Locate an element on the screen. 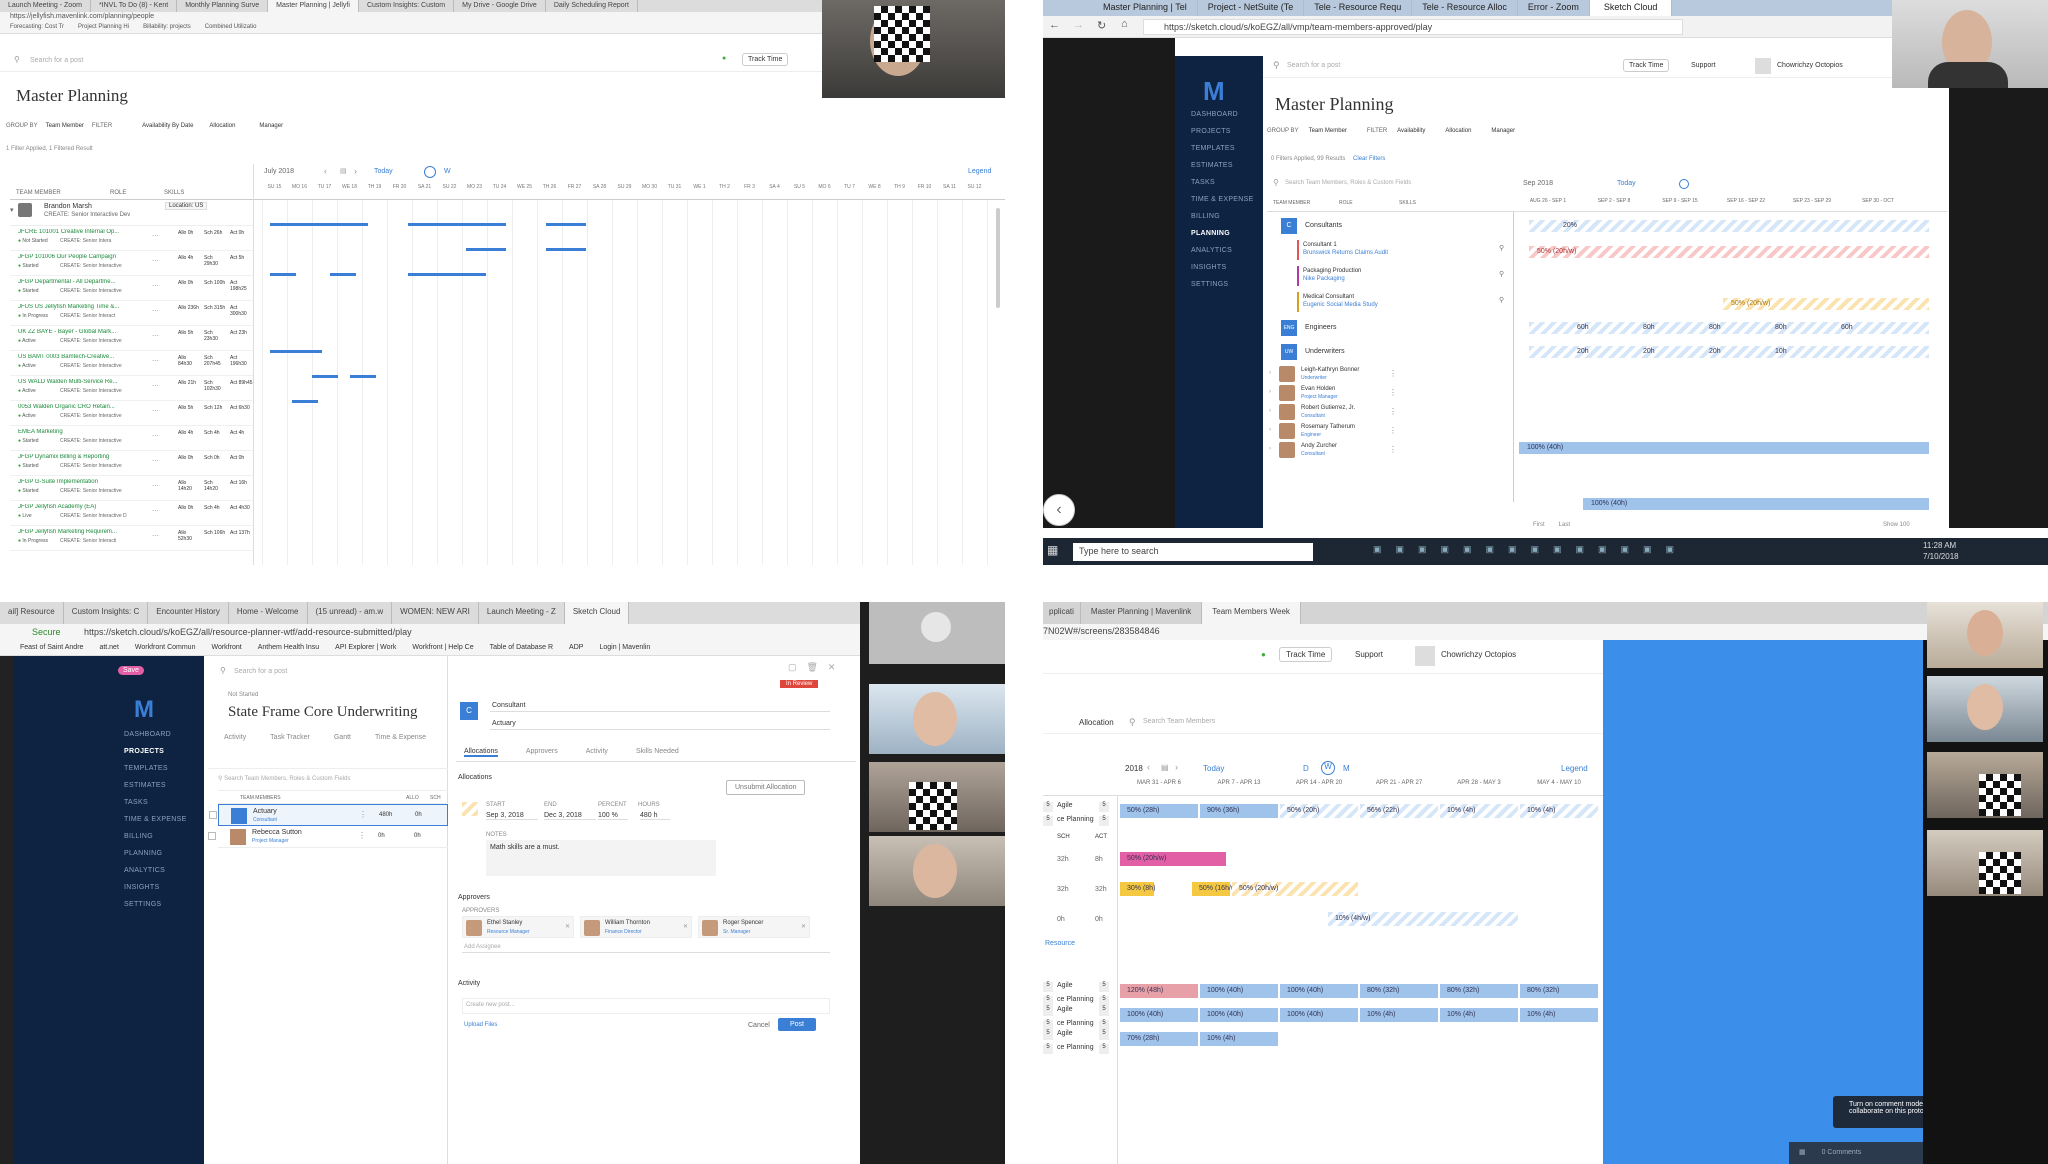 This screenshot has width=2048, height=1164. allocations-section-header: Allocations is located at coordinates (475, 777).